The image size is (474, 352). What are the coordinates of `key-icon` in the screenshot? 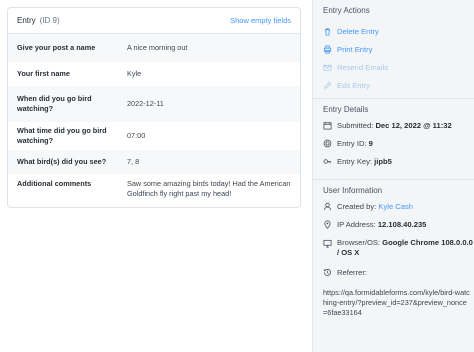 It's located at (327, 161).